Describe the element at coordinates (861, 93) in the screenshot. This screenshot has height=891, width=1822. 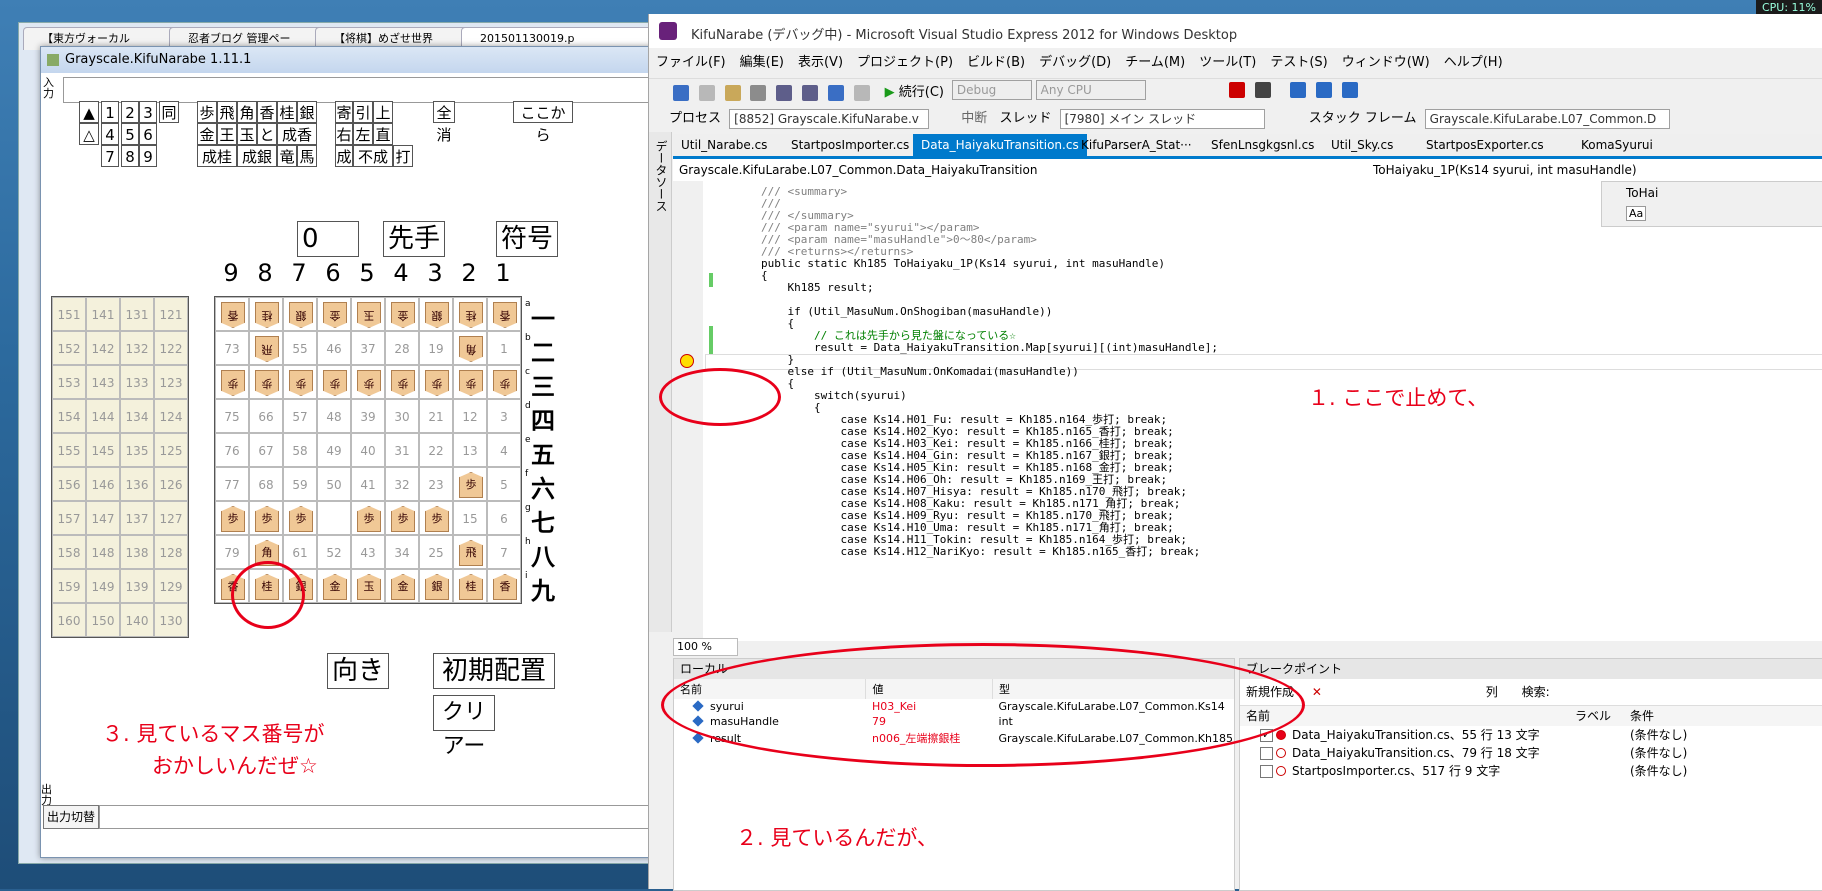
I see `redo-icon` at that location.